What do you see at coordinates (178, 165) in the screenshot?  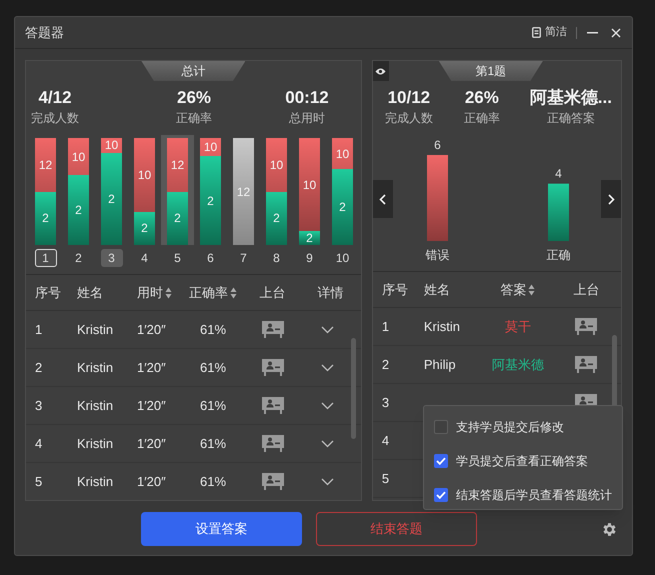 I see `bar-label: 12` at bounding box center [178, 165].